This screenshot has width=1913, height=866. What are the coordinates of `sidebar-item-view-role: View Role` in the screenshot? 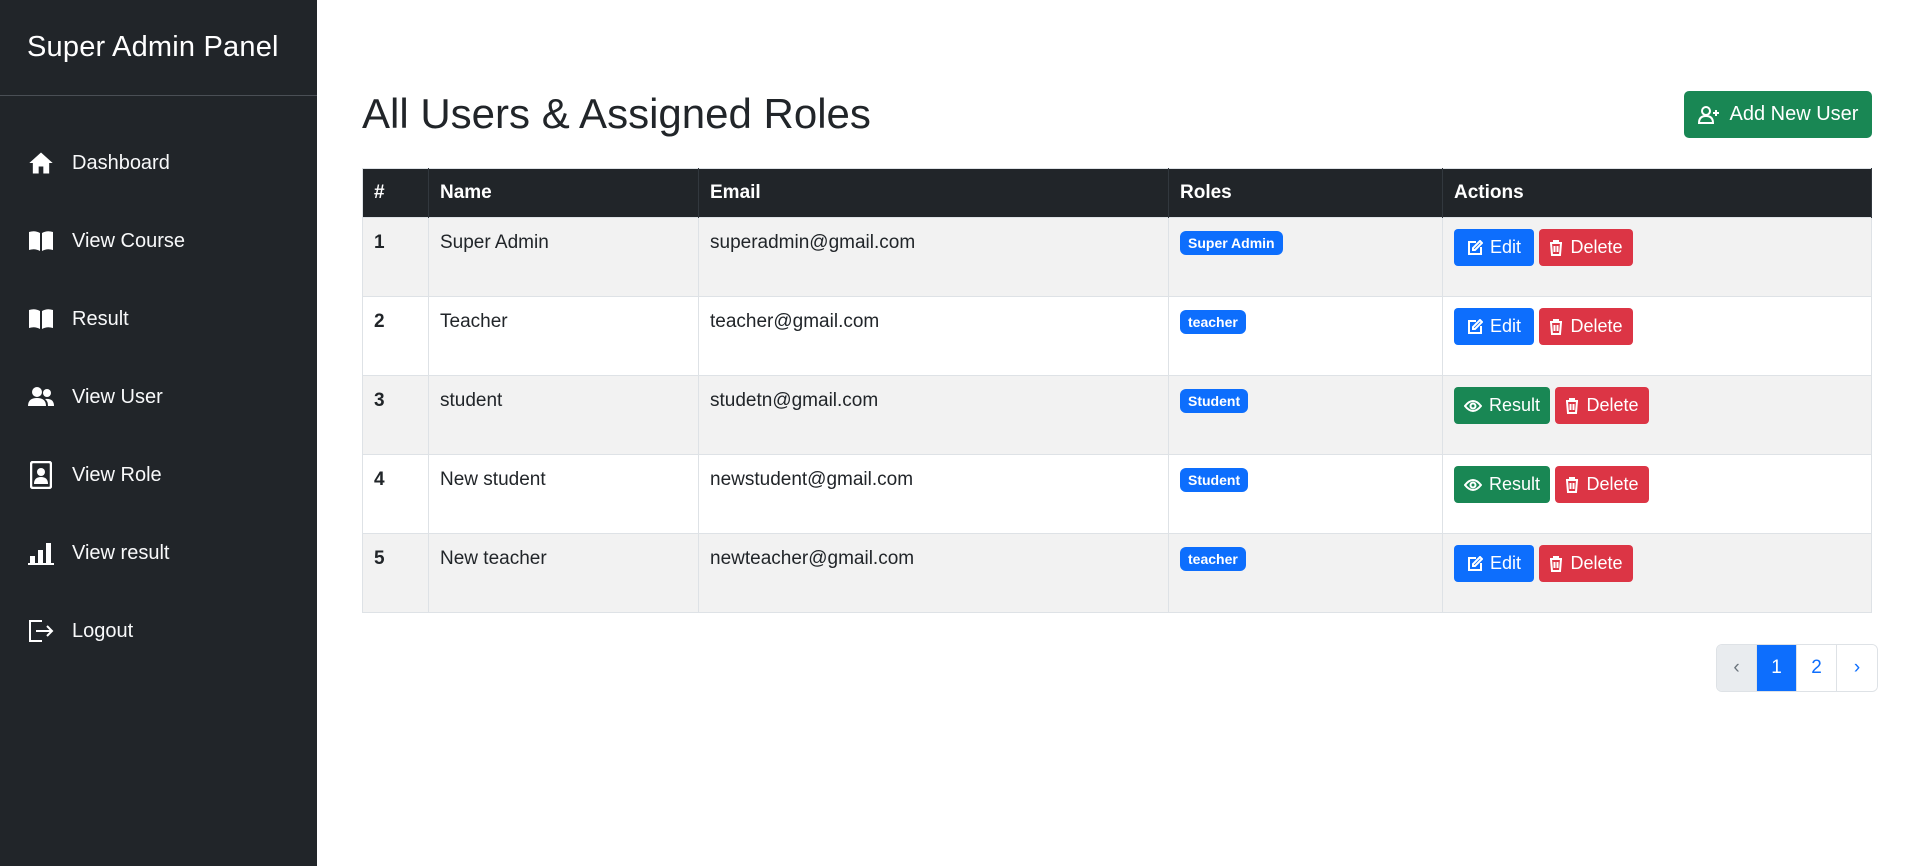 It's located at (158, 475).